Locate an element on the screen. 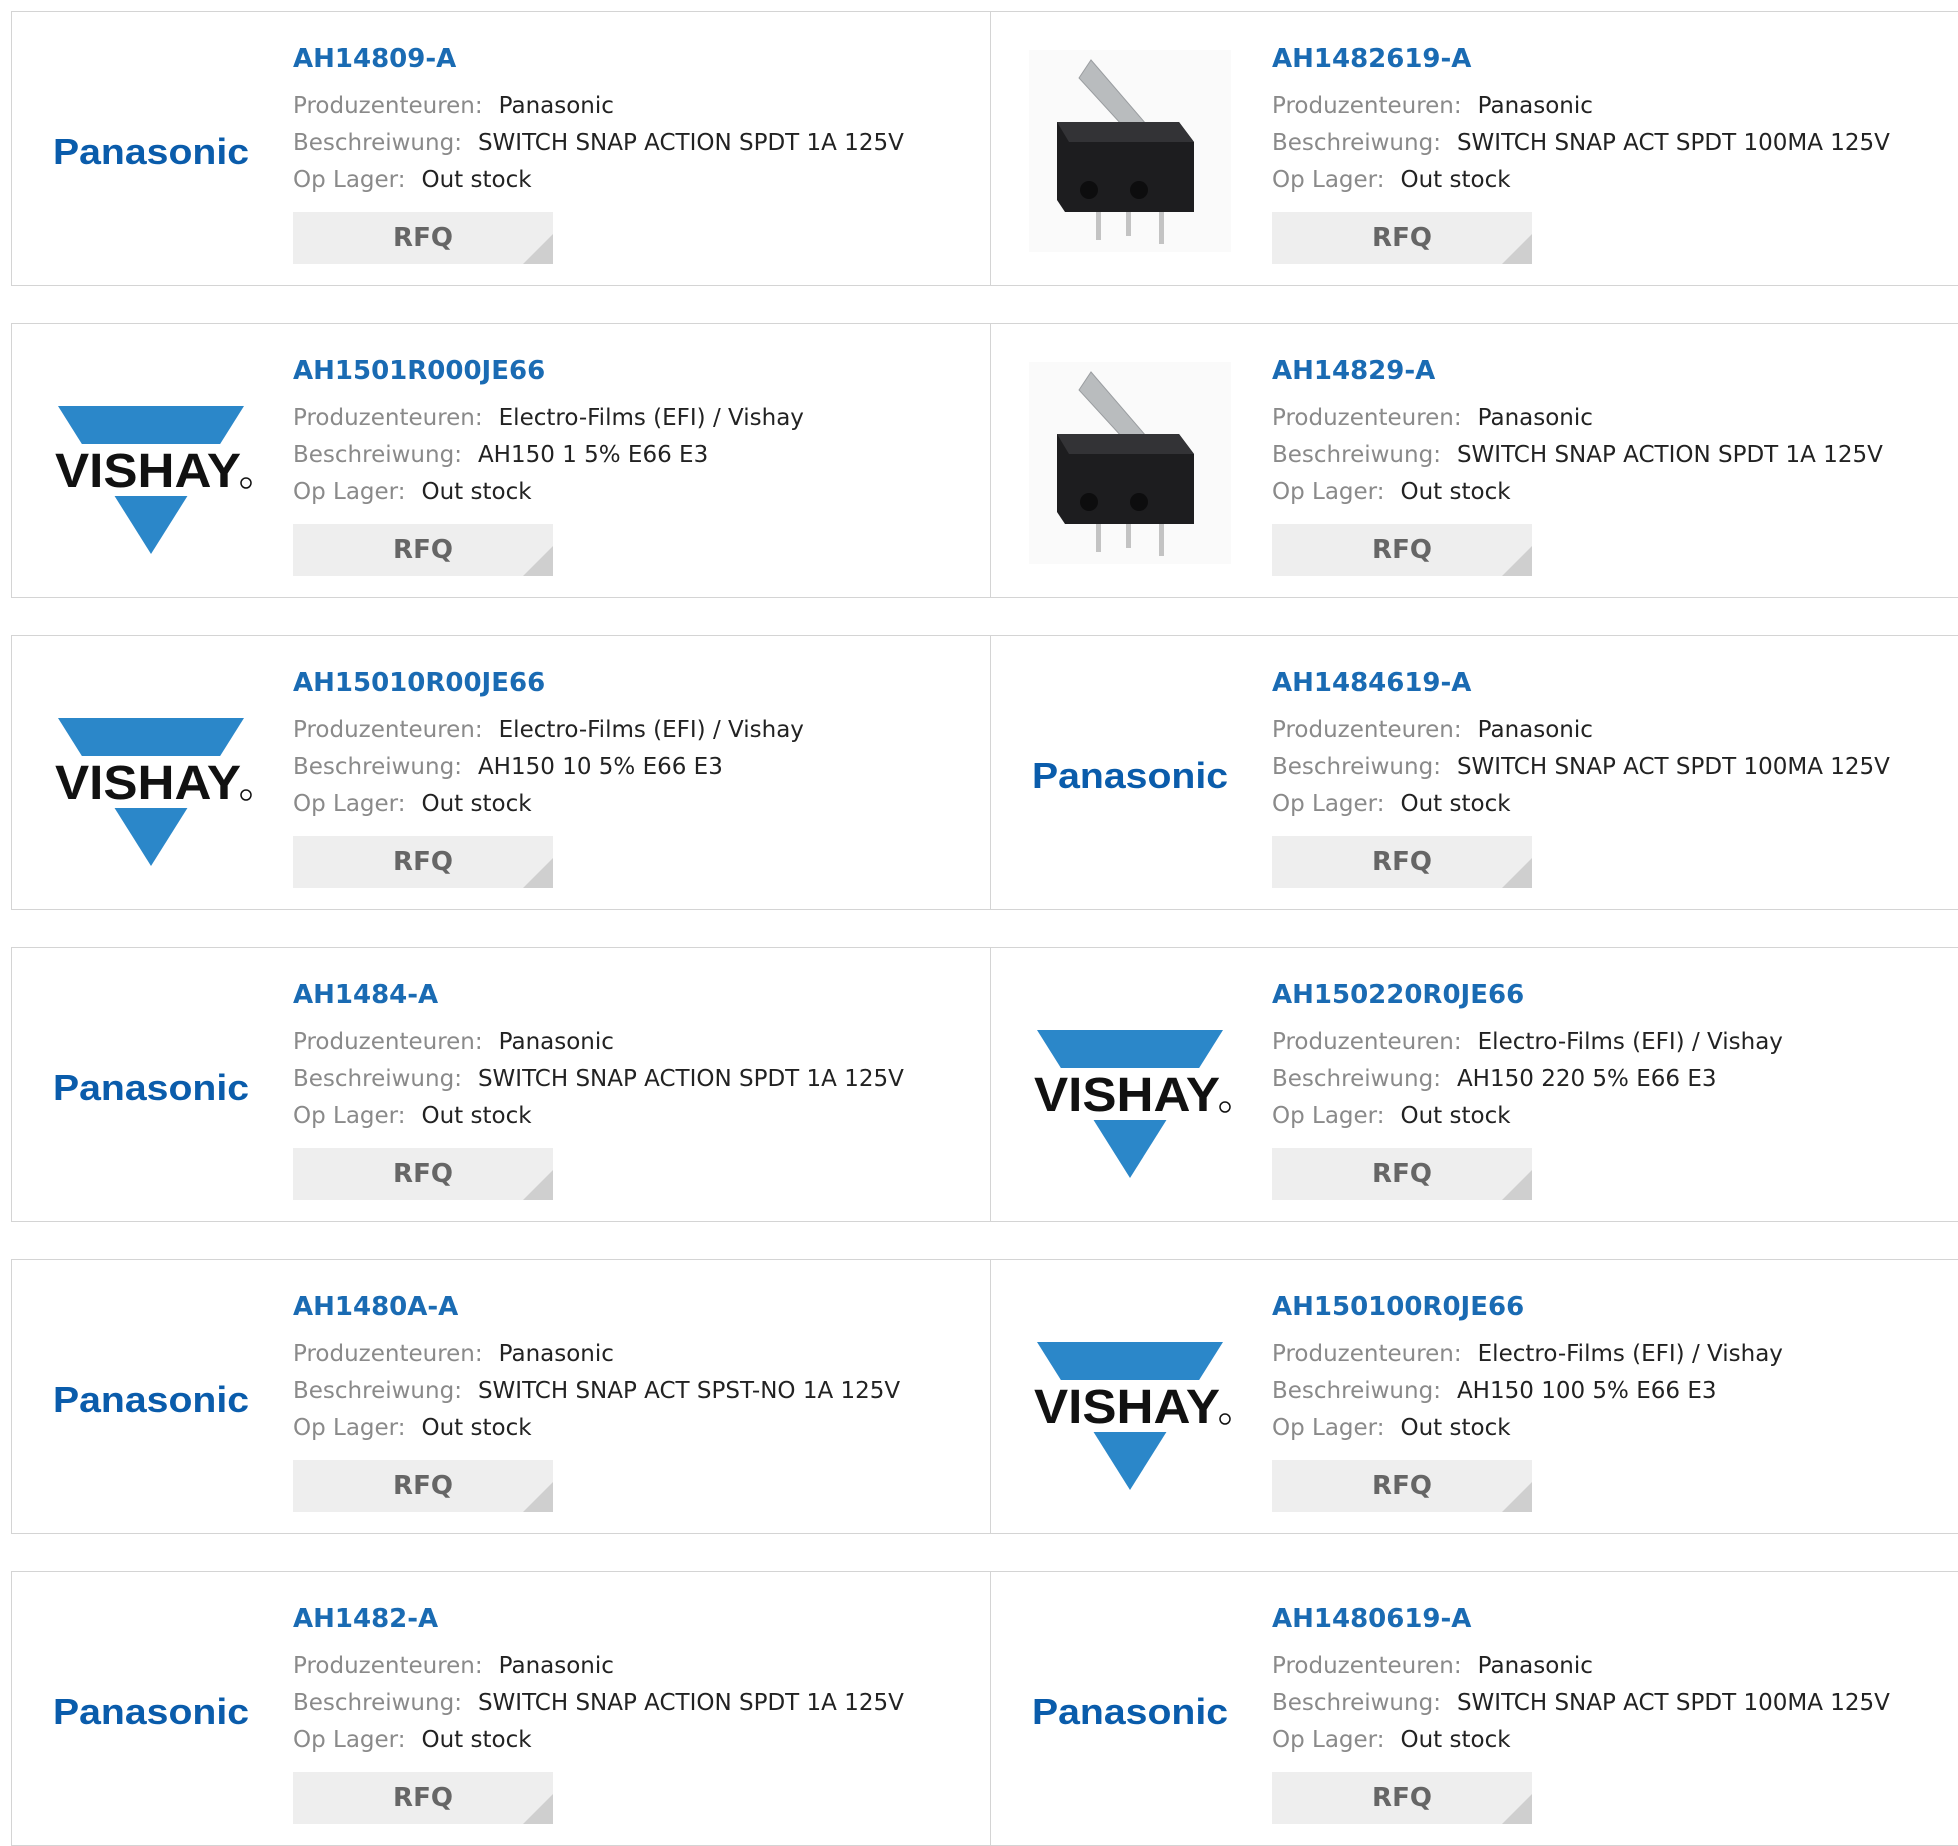 The image size is (1958, 1846). part-number-link: AH1480619-A is located at coordinates (1371, 1619).